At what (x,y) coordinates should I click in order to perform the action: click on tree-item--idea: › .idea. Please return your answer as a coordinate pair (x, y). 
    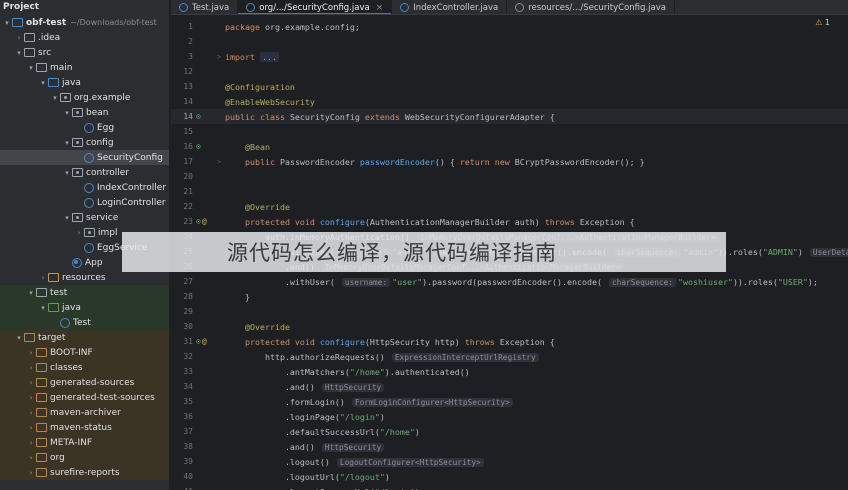
    Looking at the image, I should click on (84, 37).